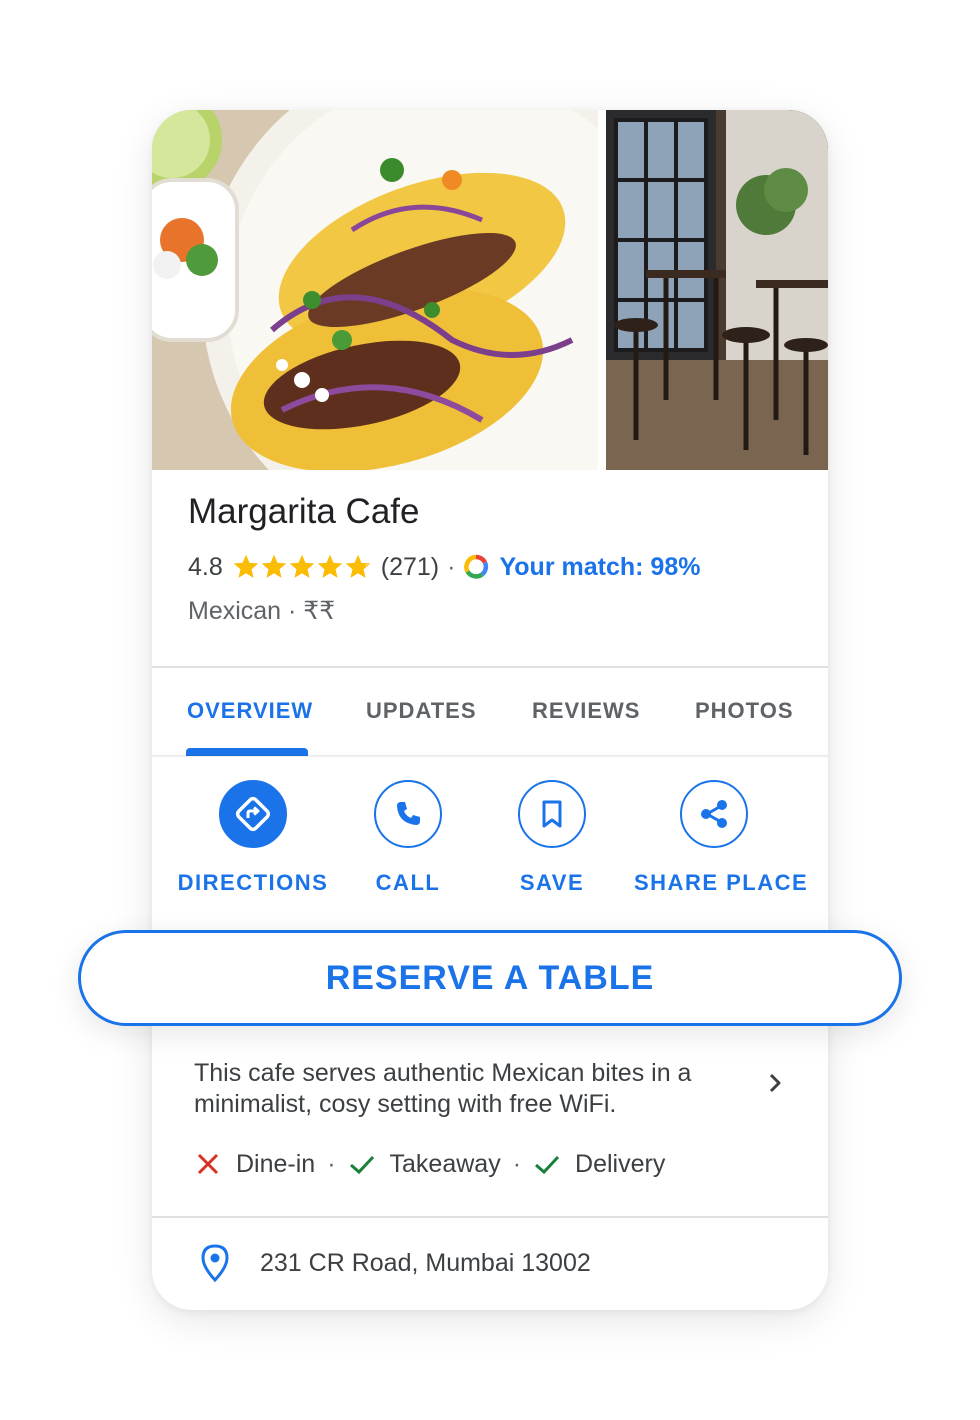 This screenshot has height=1420, width=980. I want to click on service-options: Dine-in · Takeaway · Delivery, so click(429, 1164).